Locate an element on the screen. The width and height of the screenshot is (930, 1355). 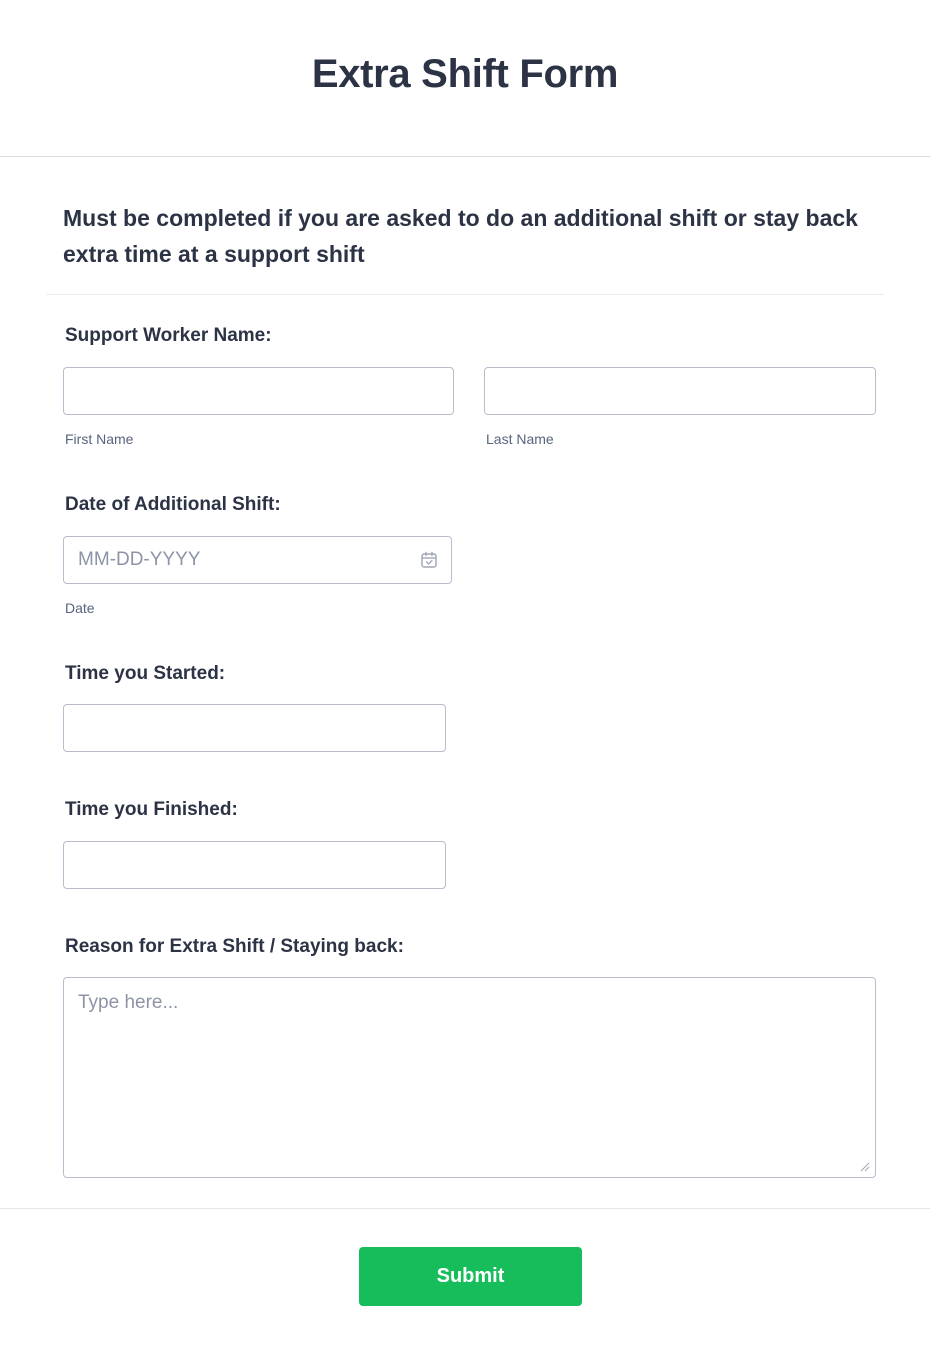
calendar-icon is located at coordinates (429, 560).